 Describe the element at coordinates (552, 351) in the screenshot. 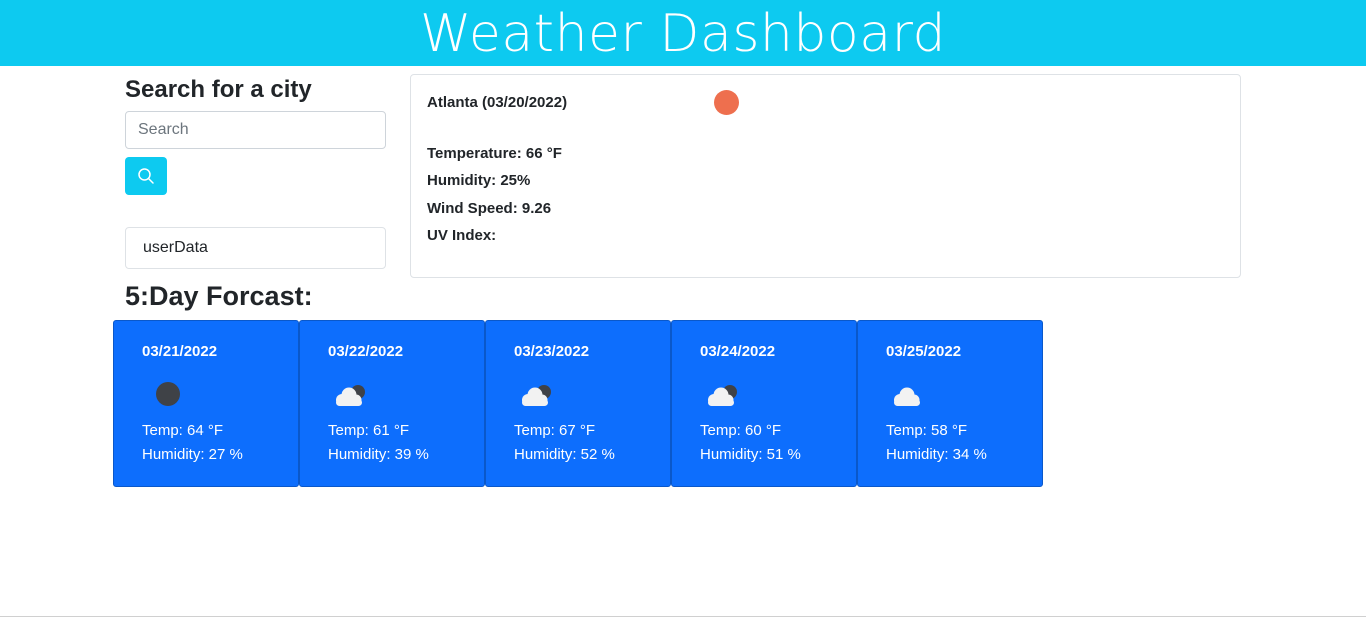

I see `forecast-date: 03/23/2022` at that location.